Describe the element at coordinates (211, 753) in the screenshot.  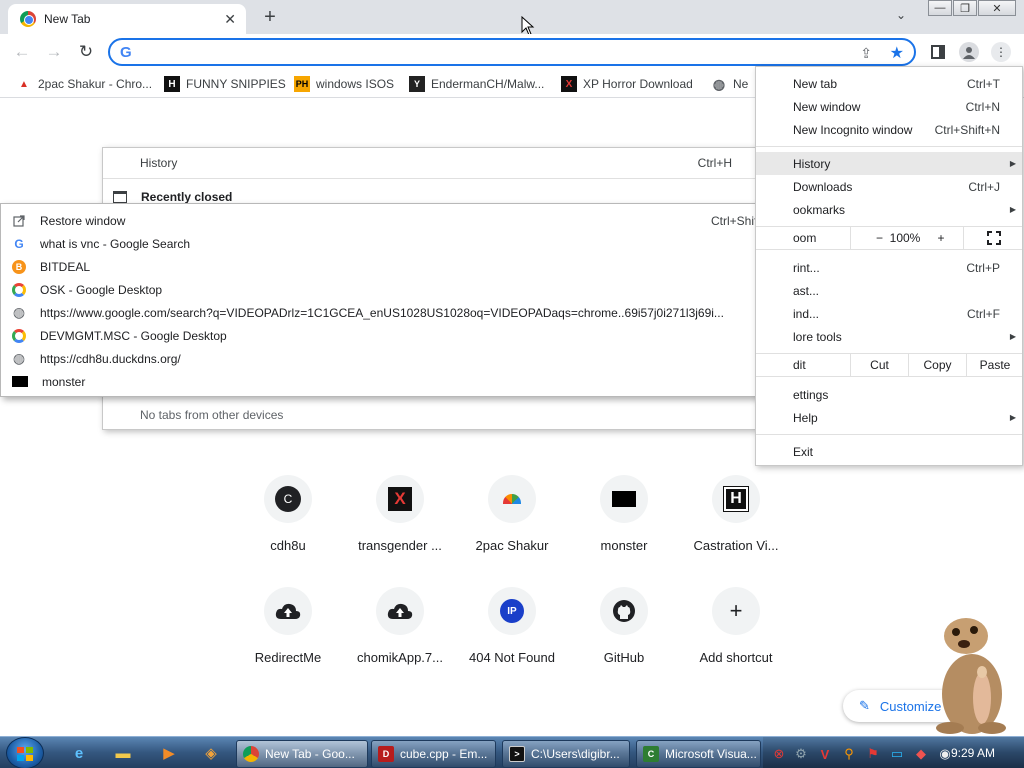
I see `app-launcher-icon: ◈` at that location.